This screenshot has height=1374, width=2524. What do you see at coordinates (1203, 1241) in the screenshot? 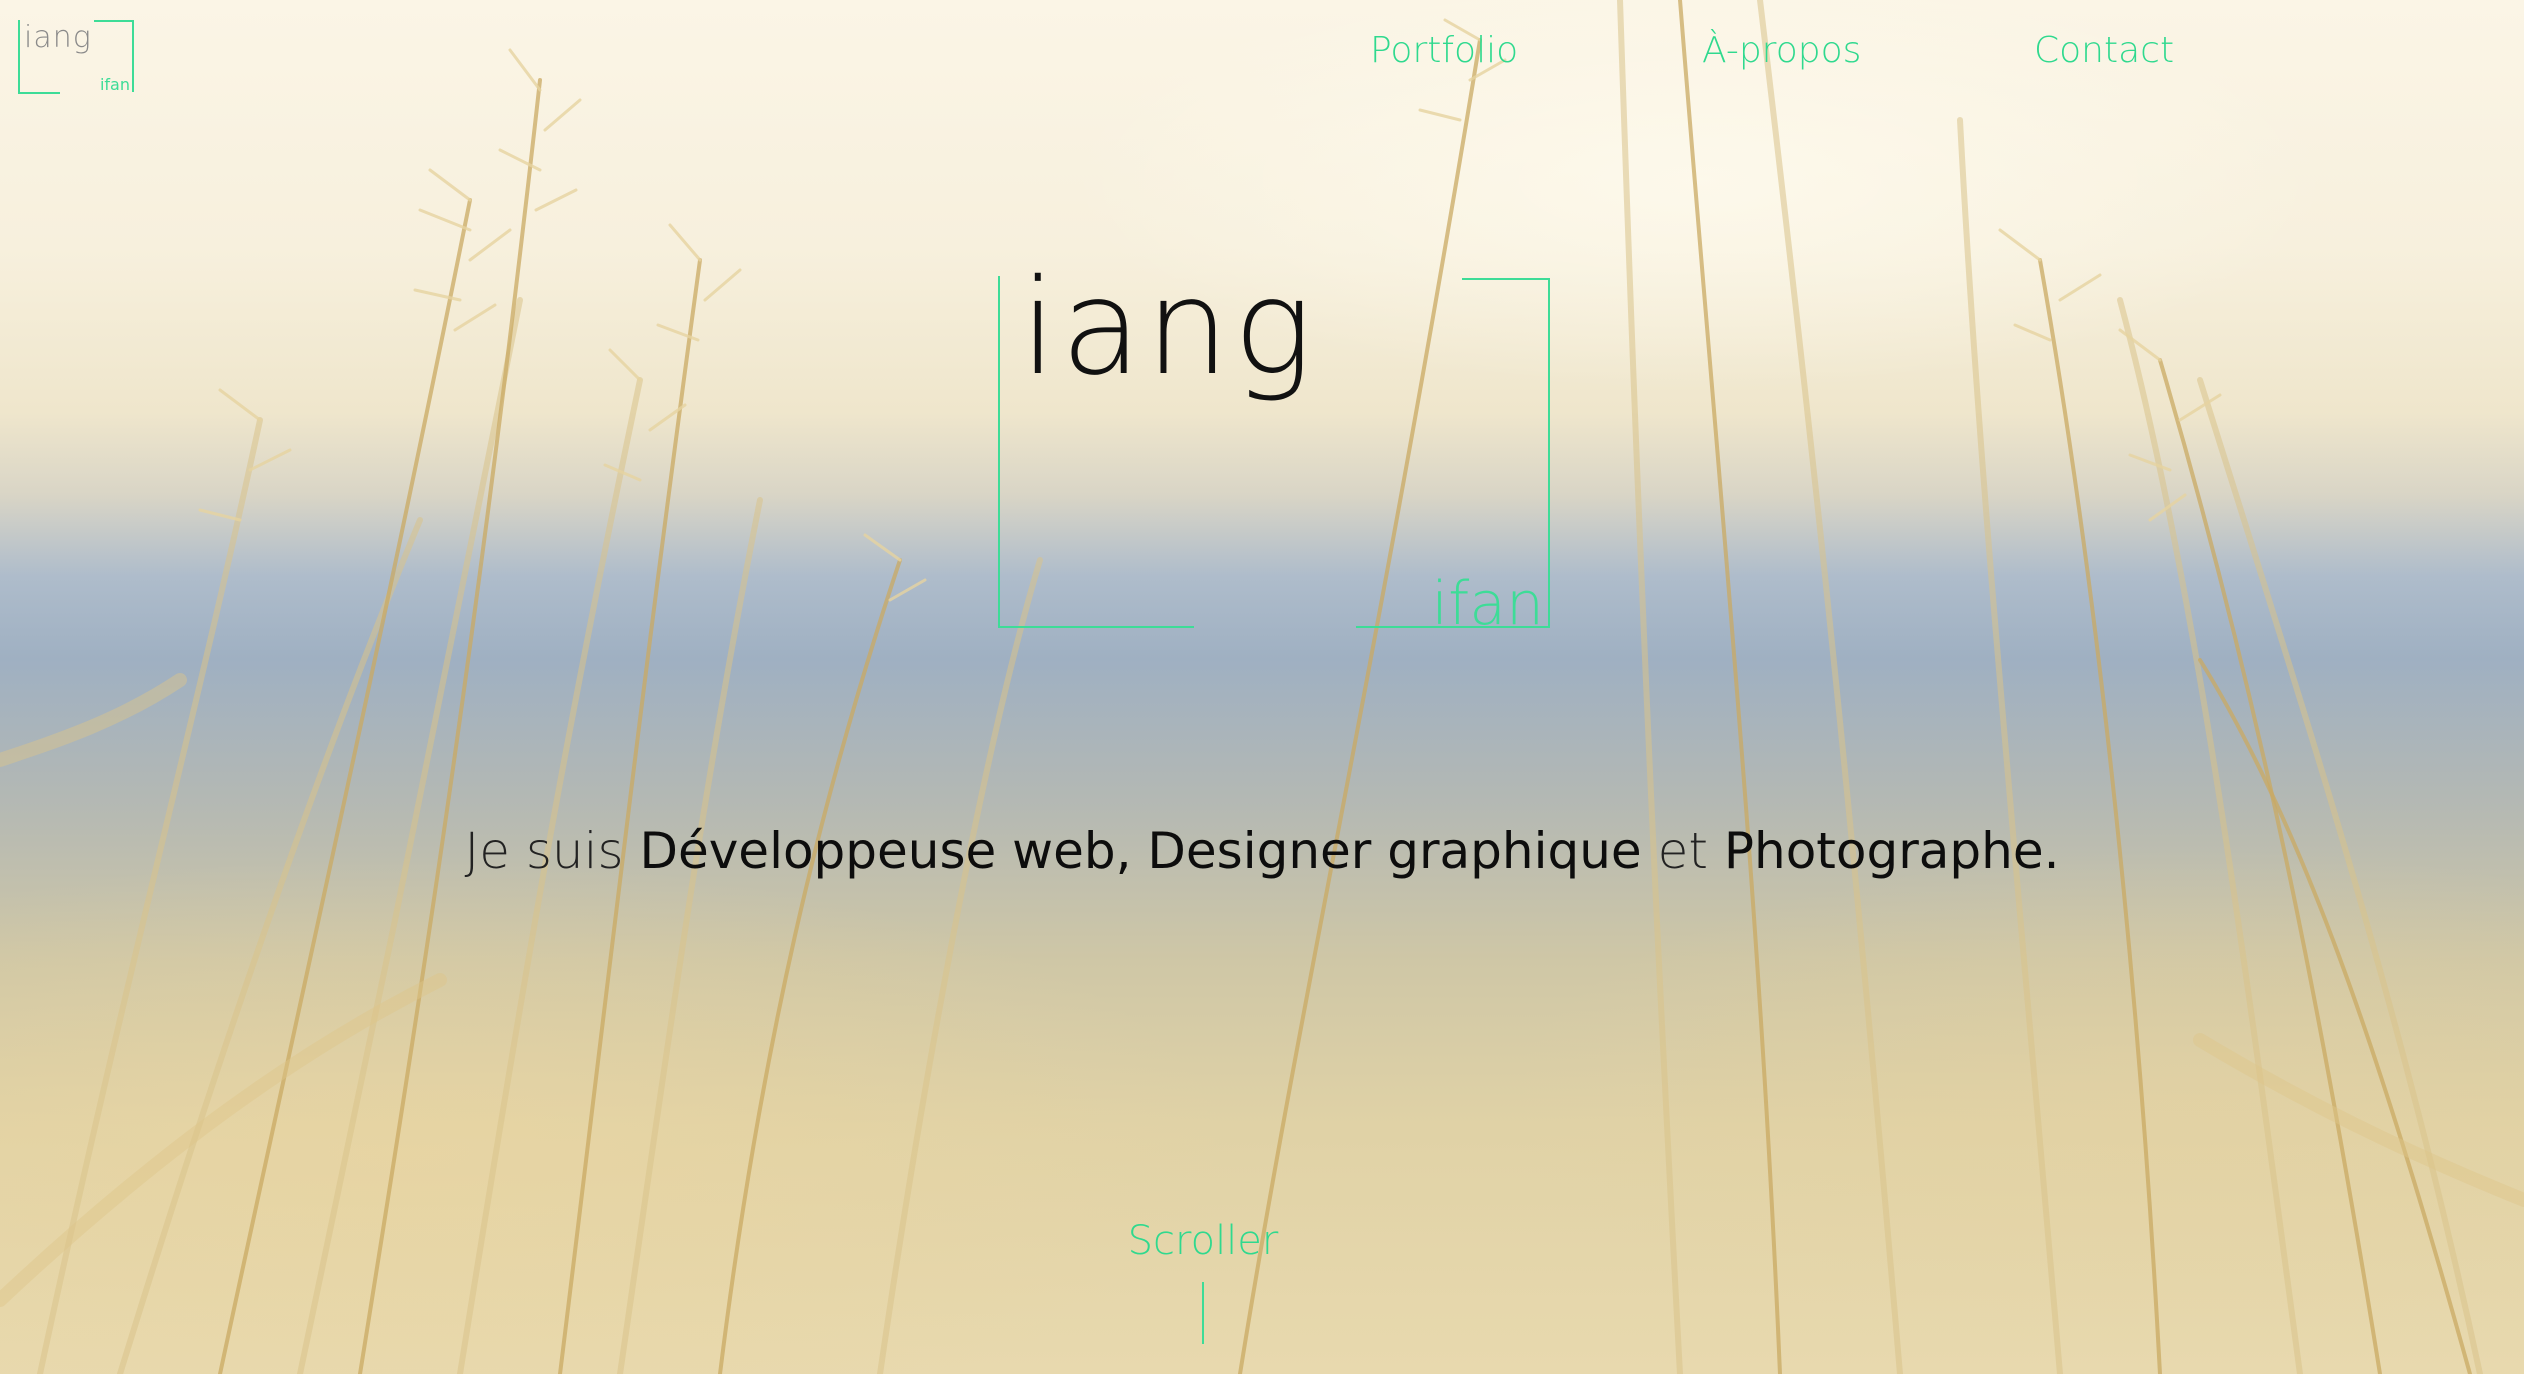
I see `scroll-label: Scroller` at bounding box center [1203, 1241].